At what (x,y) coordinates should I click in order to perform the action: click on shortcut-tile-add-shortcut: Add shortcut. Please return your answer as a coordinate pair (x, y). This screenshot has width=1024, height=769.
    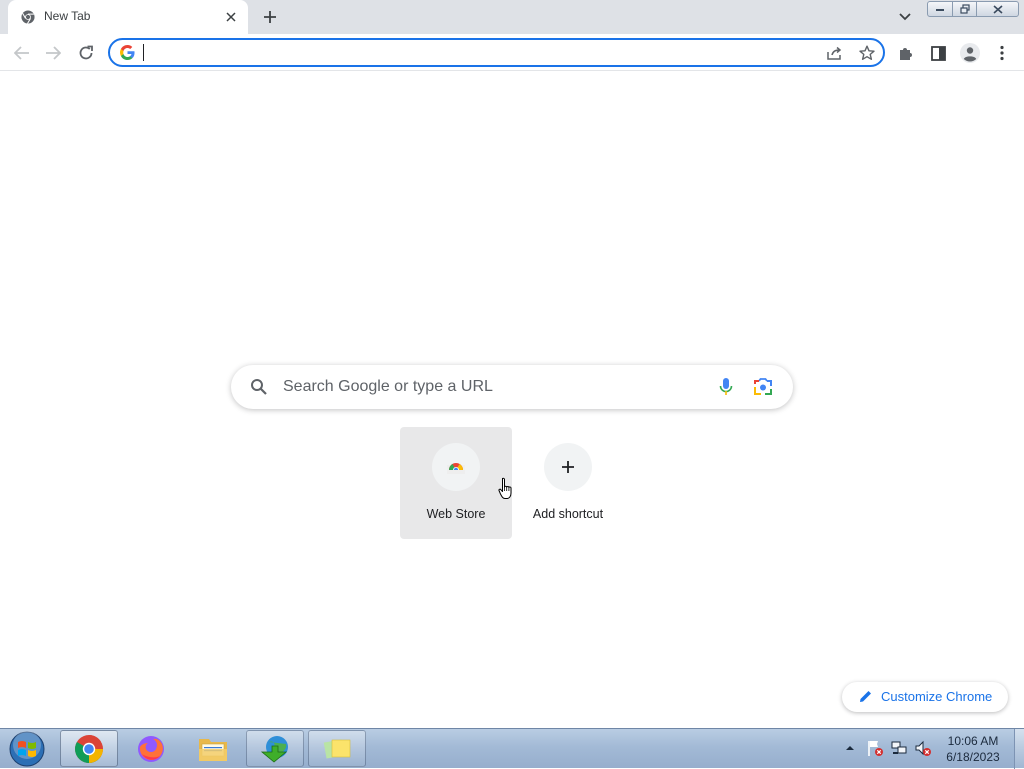
    Looking at the image, I should click on (568, 483).